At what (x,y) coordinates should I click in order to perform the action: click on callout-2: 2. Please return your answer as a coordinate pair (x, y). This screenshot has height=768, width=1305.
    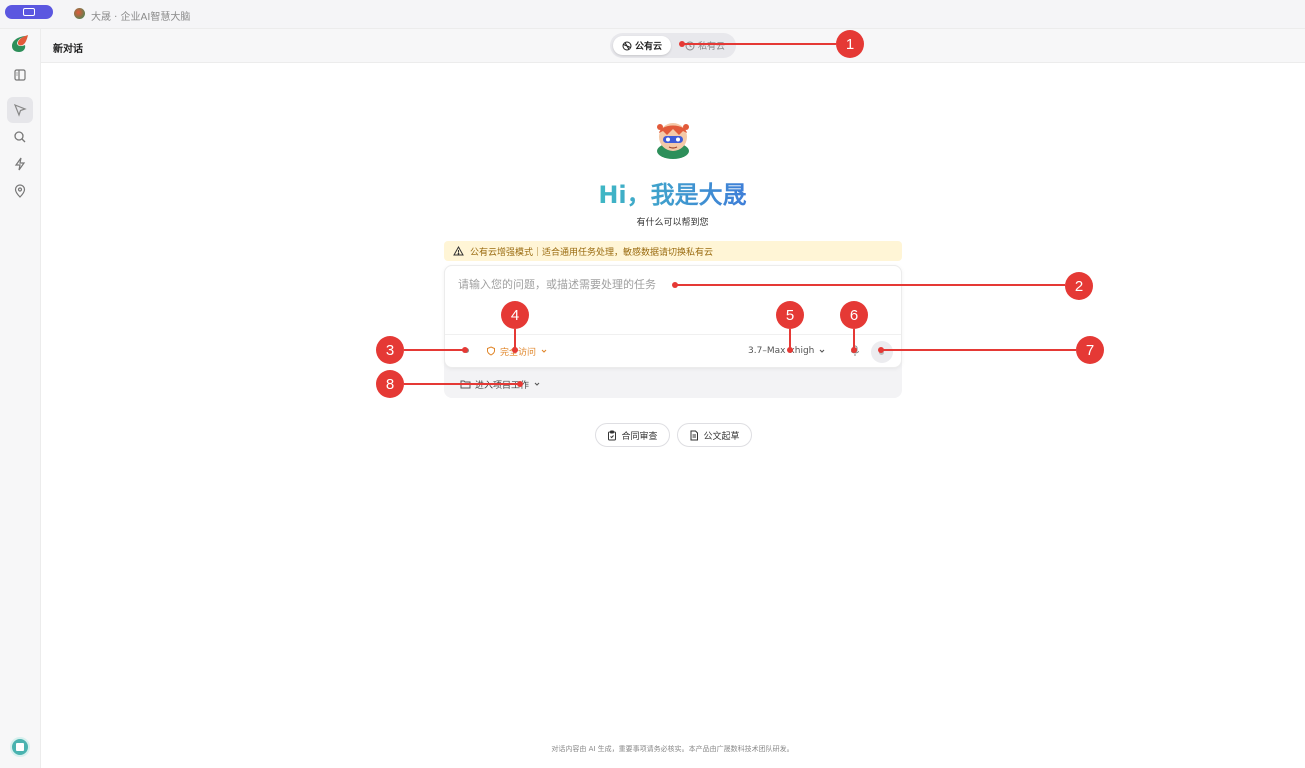
    Looking at the image, I should click on (1079, 286).